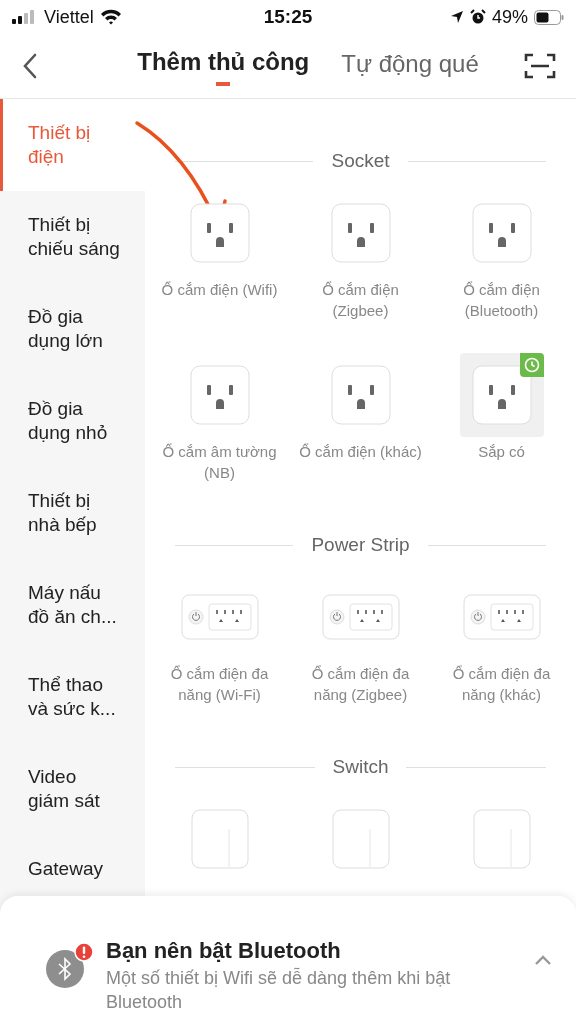  I want to click on device-label: Ổ cắm điện (Bluetooth), so click(501, 300).